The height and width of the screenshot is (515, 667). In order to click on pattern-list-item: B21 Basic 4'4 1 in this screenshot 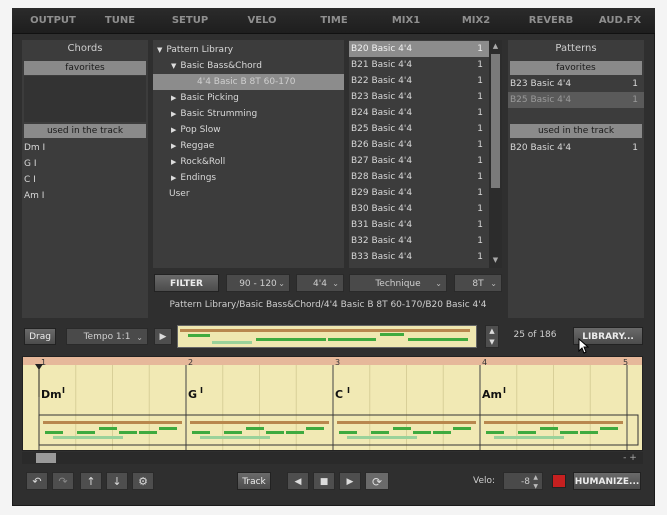, I will do `click(419, 65)`.